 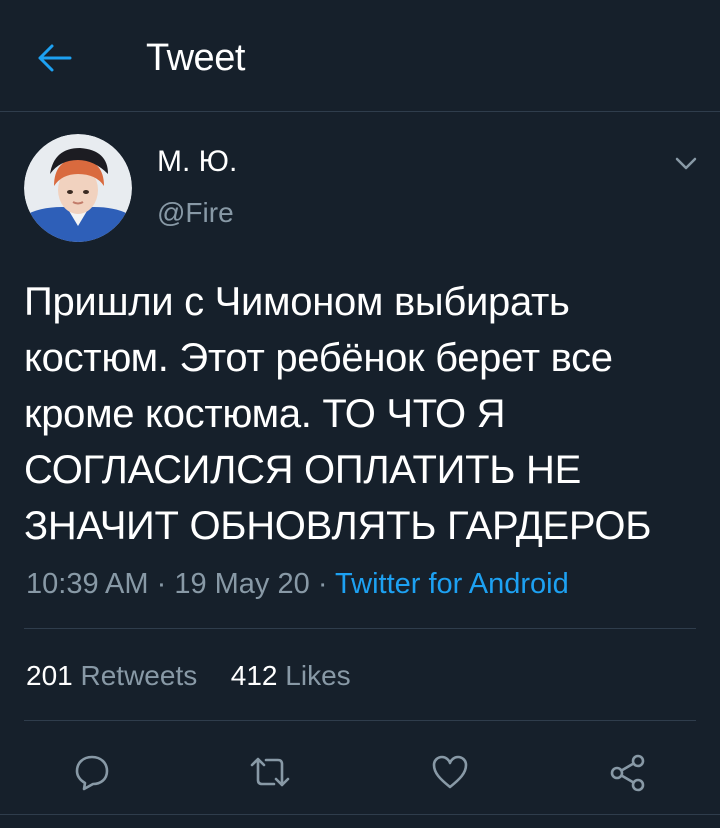 I want to click on avatar, so click(x=78, y=188).